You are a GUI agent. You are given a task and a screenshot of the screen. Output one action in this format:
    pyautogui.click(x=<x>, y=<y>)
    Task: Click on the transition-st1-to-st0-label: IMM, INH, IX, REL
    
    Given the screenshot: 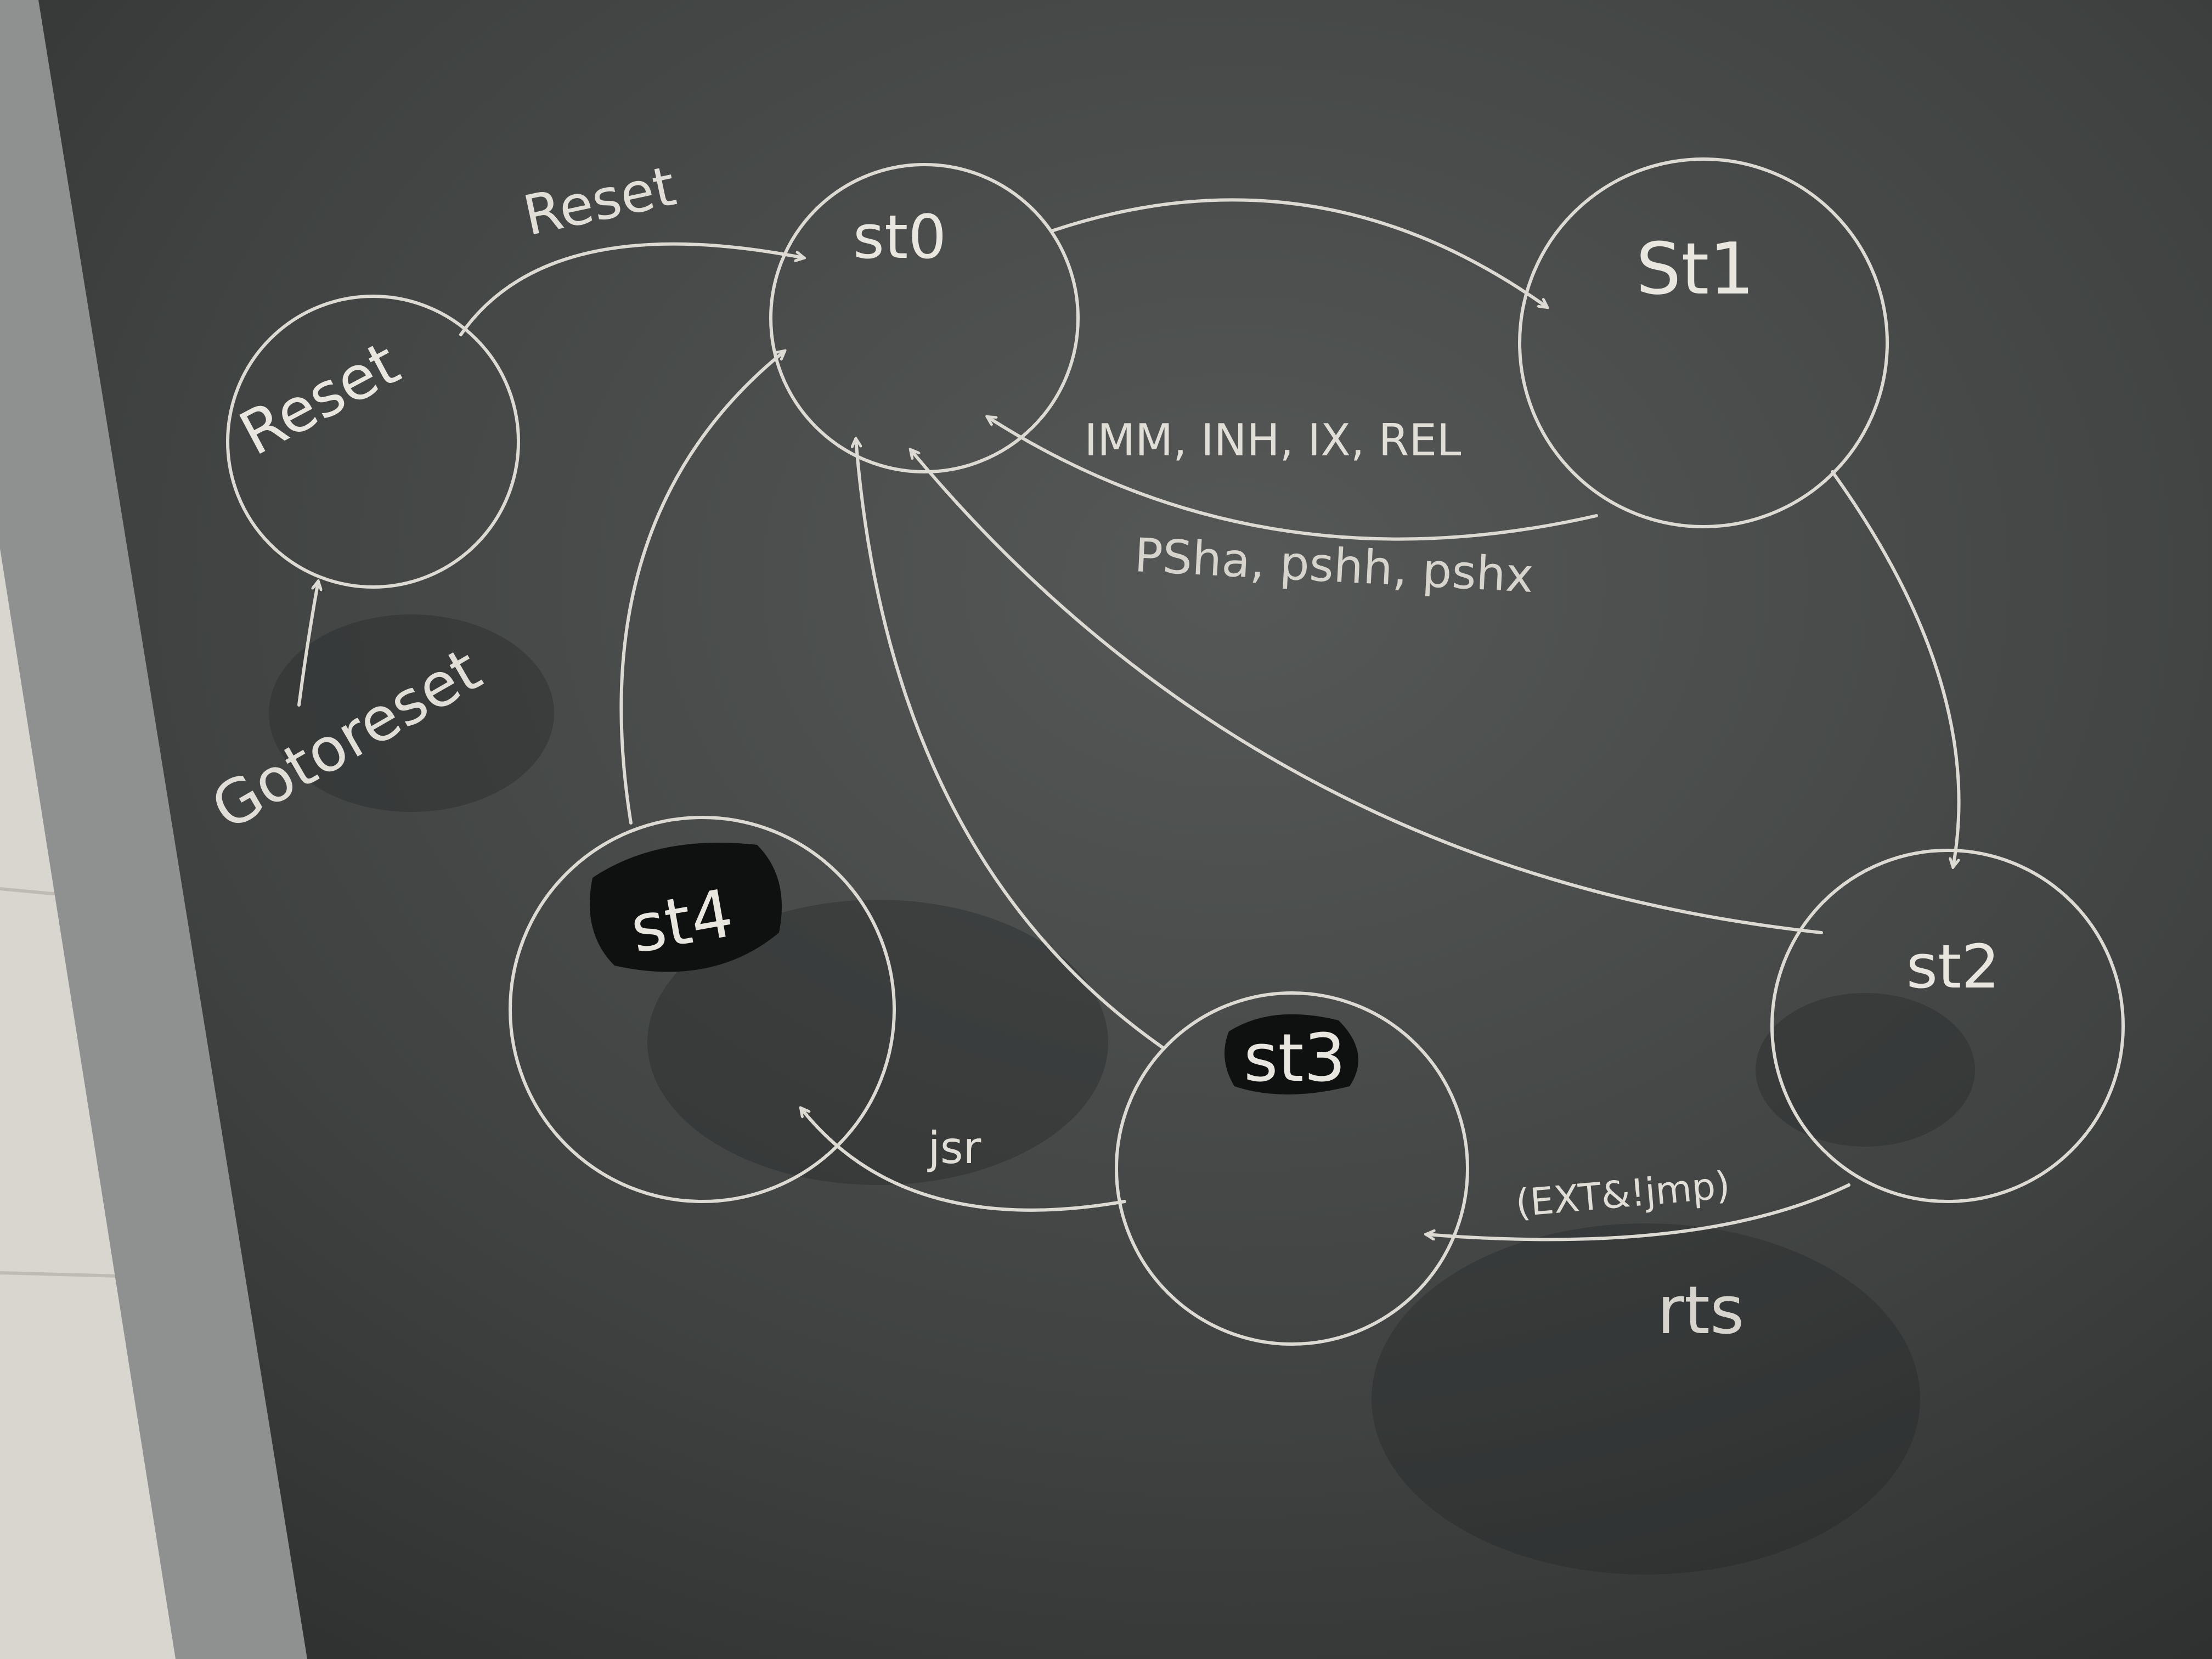 What is the action you would take?
    pyautogui.click(x=1273, y=441)
    